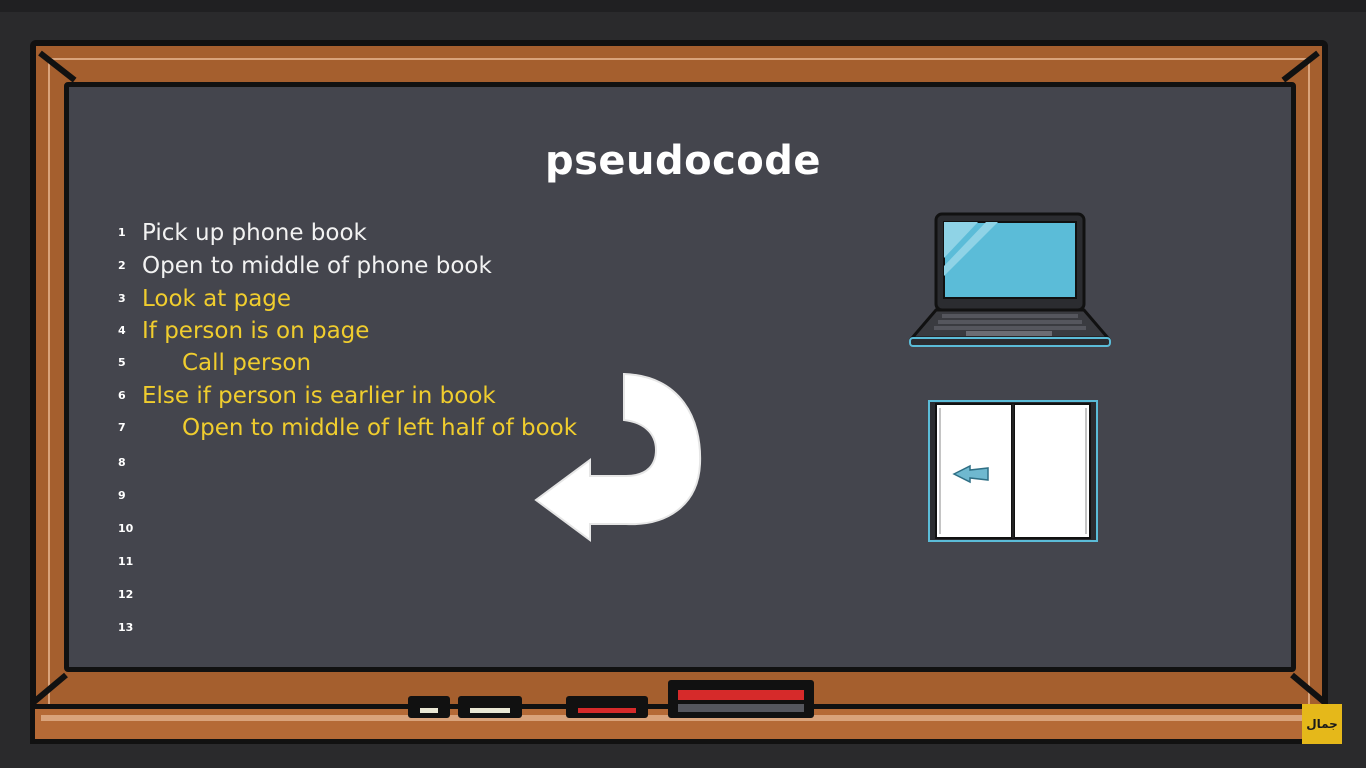 The width and height of the screenshot is (1366, 768). Describe the element at coordinates (254, 233) in the screenshot. I see `line-text: Pick up phone book` at that location.